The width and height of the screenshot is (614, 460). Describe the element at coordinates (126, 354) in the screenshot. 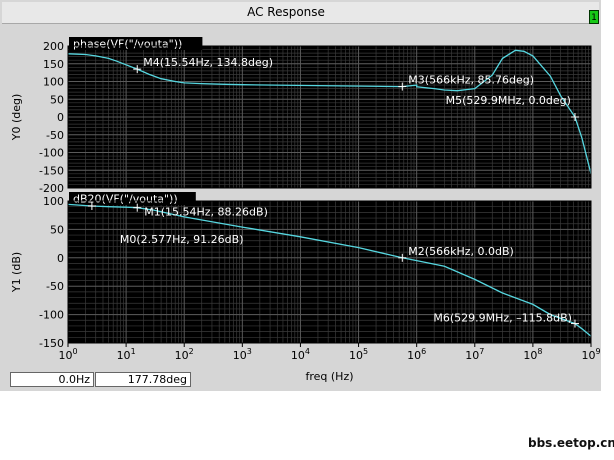

I see `x-tick-label: 101` at that location.